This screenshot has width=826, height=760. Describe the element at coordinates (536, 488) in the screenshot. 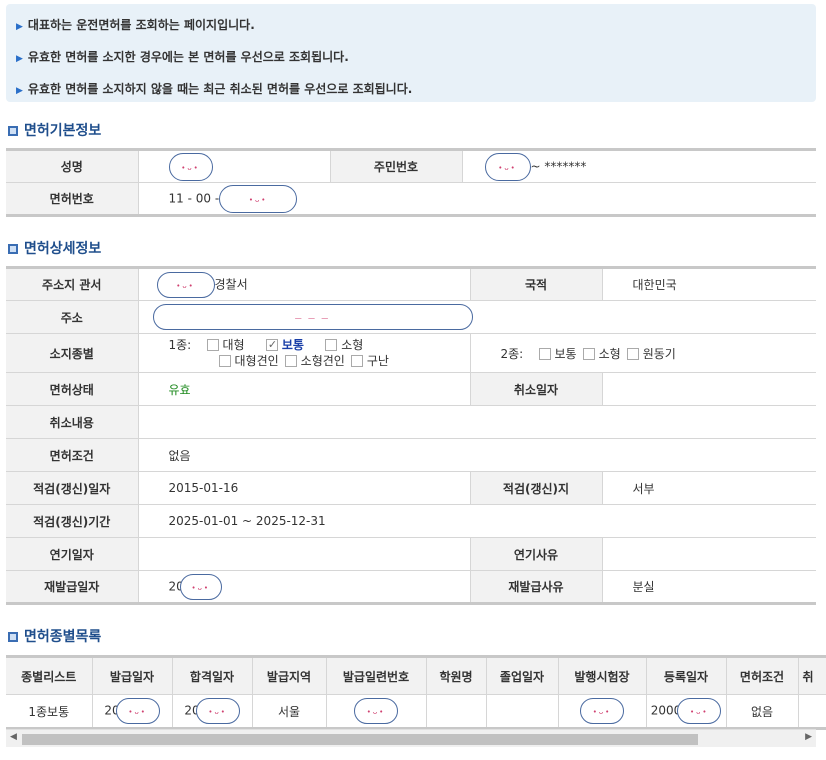

I see `renew-place-label: 적검(갱신)지` at that location.